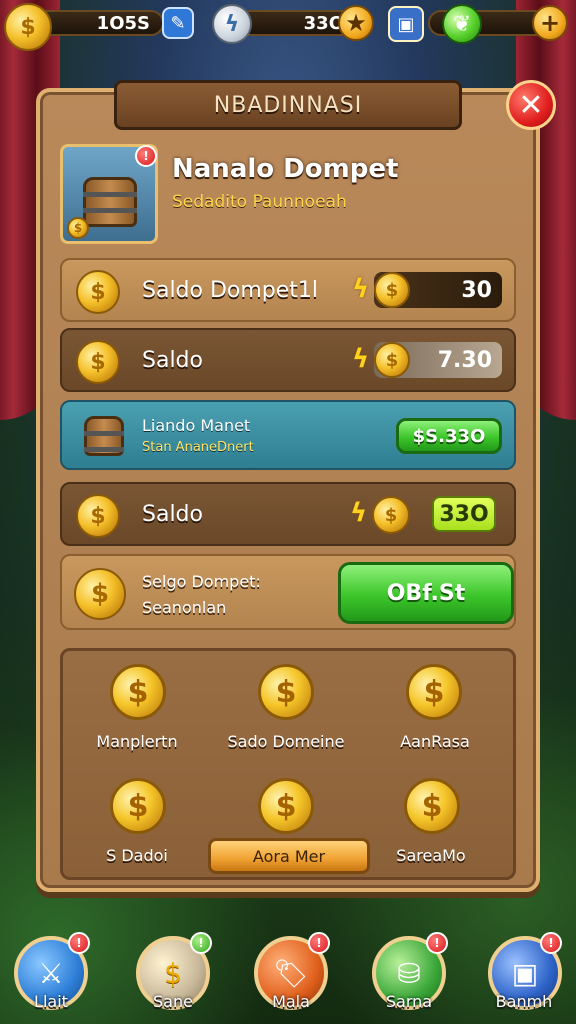  What do you see at coordinates (285, 169) in the screenshot?
I see `wallet-title: Nanalo Dompet` at bounding box center [285, 169].